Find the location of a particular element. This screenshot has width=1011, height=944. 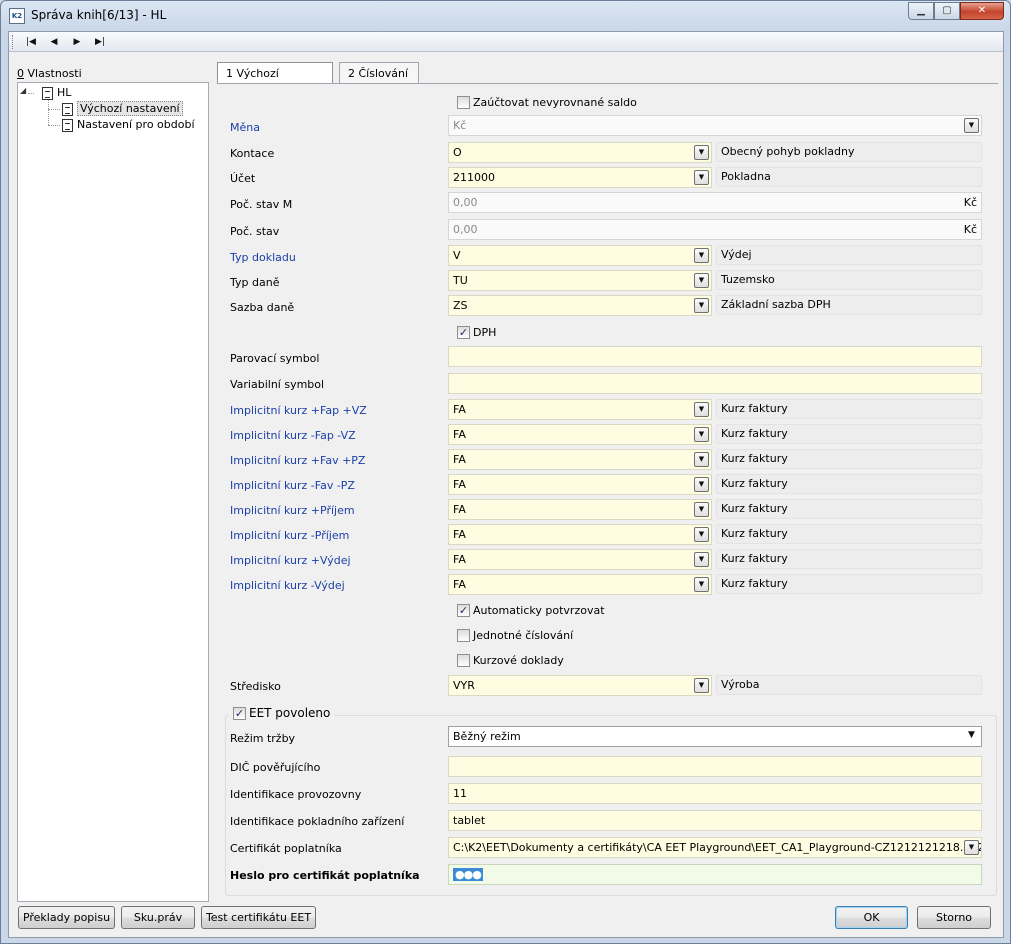

rezim-trzby-select: Běžný režim ▼ is located at coordinates (715, 736).